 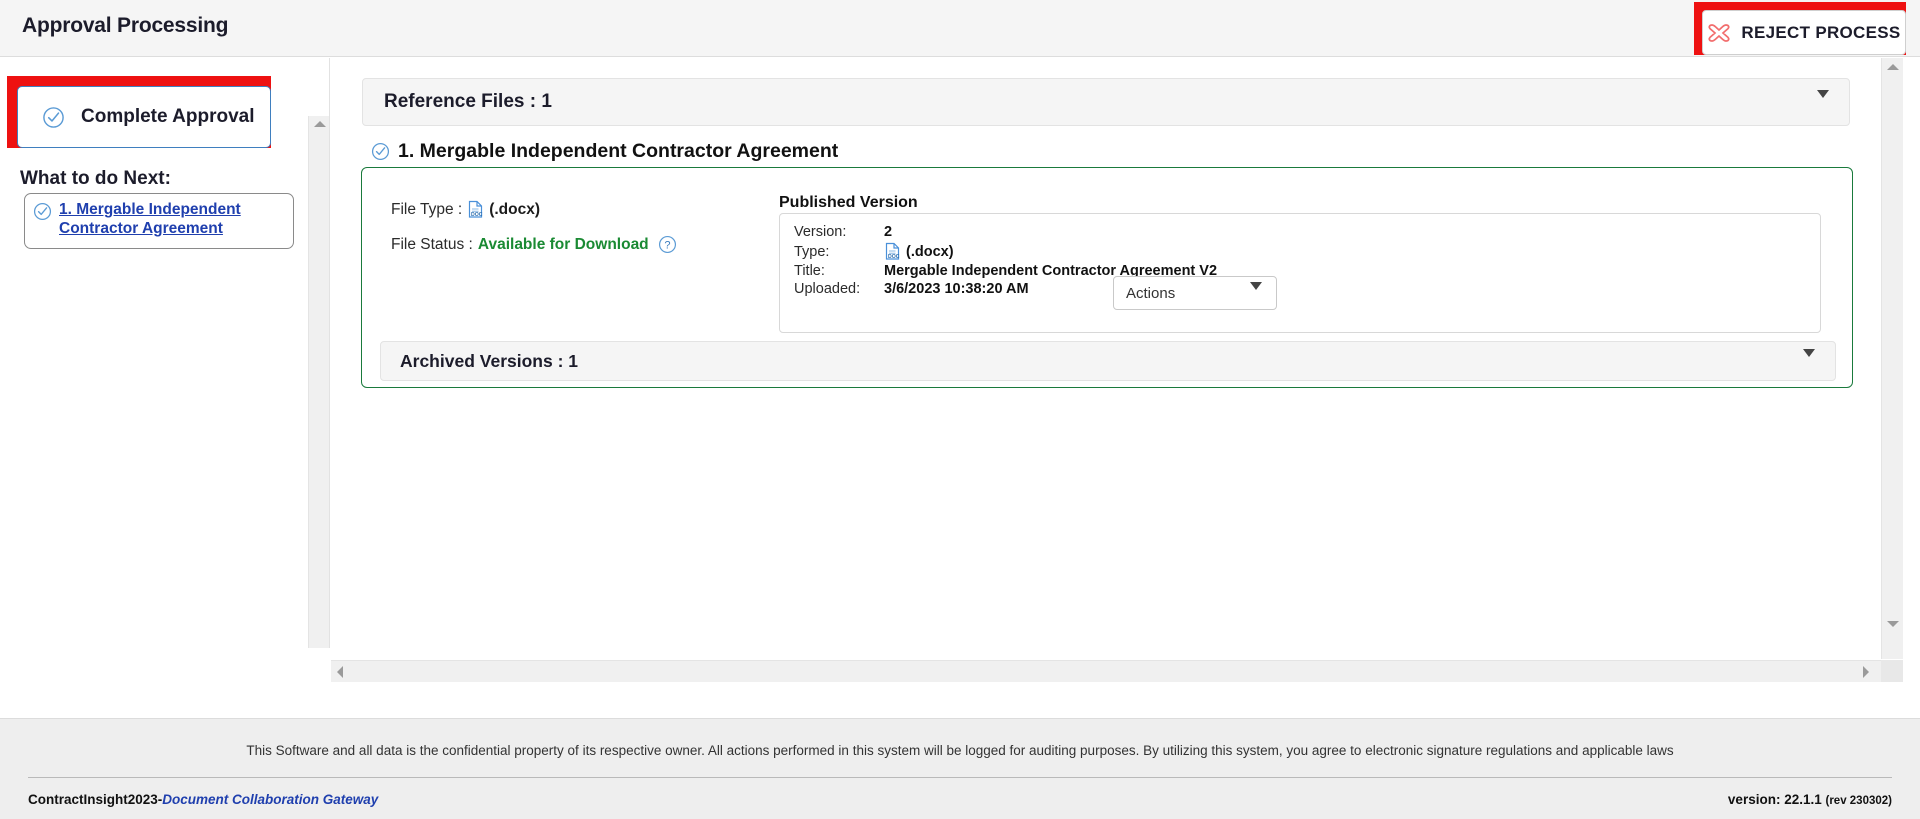 I want to click on scrollbar-corner, so click(x=1892, y=671).